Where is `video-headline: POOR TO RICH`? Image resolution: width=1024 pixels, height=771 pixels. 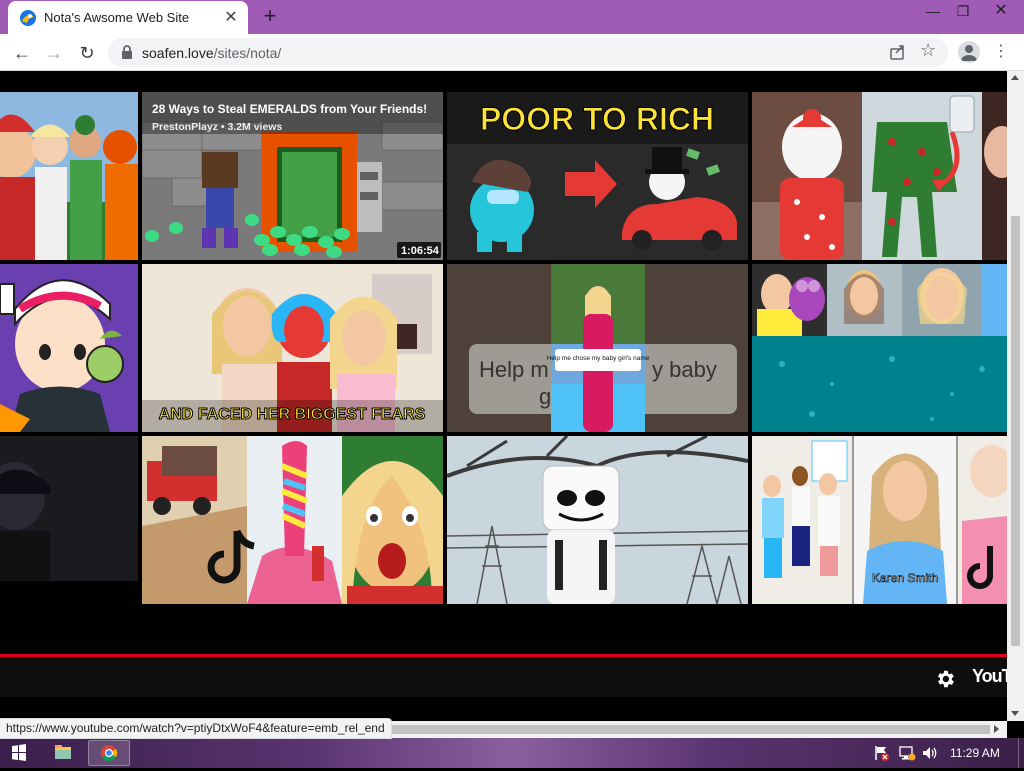
video-headline: POOR TO RICH is located at coordinates (597, 119).